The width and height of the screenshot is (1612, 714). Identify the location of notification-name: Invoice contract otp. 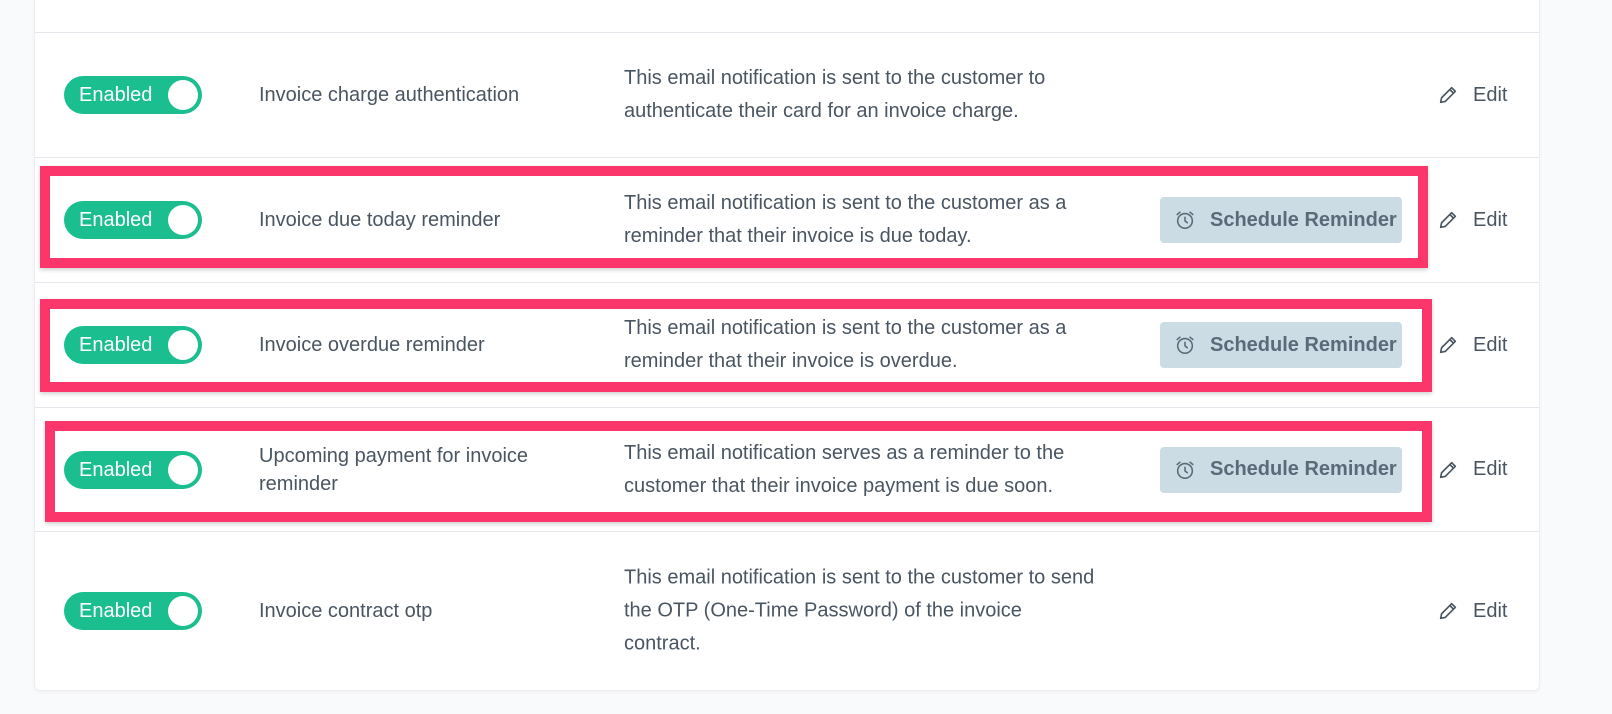
(346, 611).